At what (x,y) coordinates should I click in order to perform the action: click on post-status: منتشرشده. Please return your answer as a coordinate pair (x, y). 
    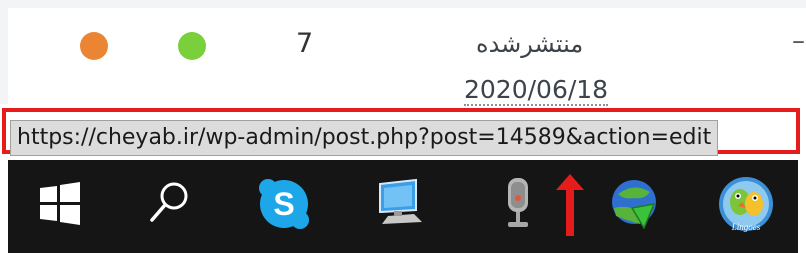
    Looking at the image, I should click on (530, 44).